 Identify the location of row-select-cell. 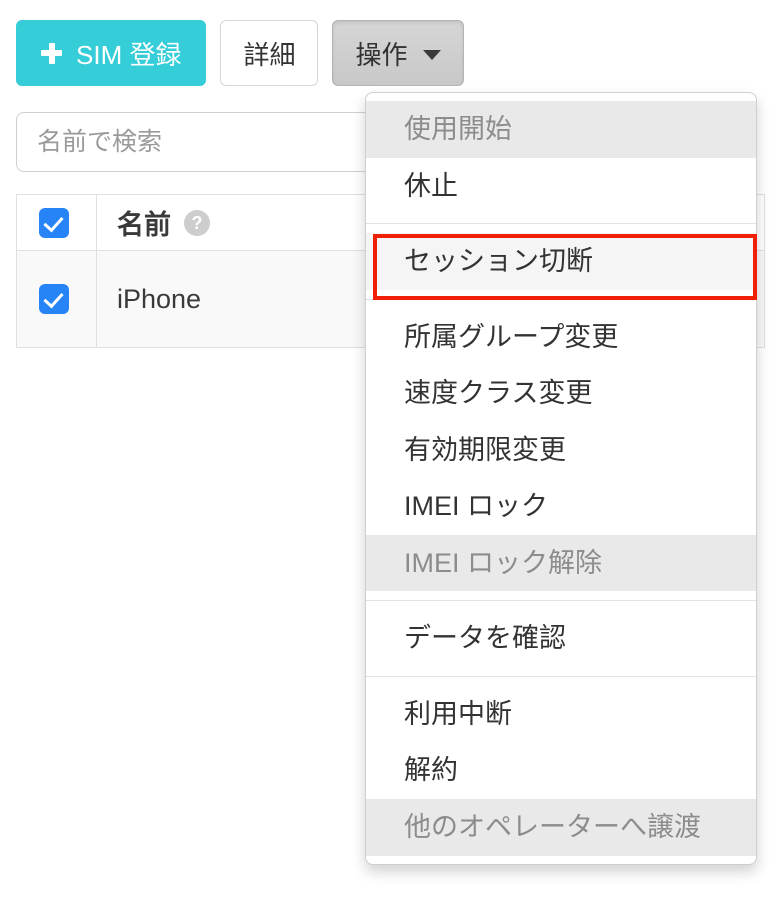
(56, 299).